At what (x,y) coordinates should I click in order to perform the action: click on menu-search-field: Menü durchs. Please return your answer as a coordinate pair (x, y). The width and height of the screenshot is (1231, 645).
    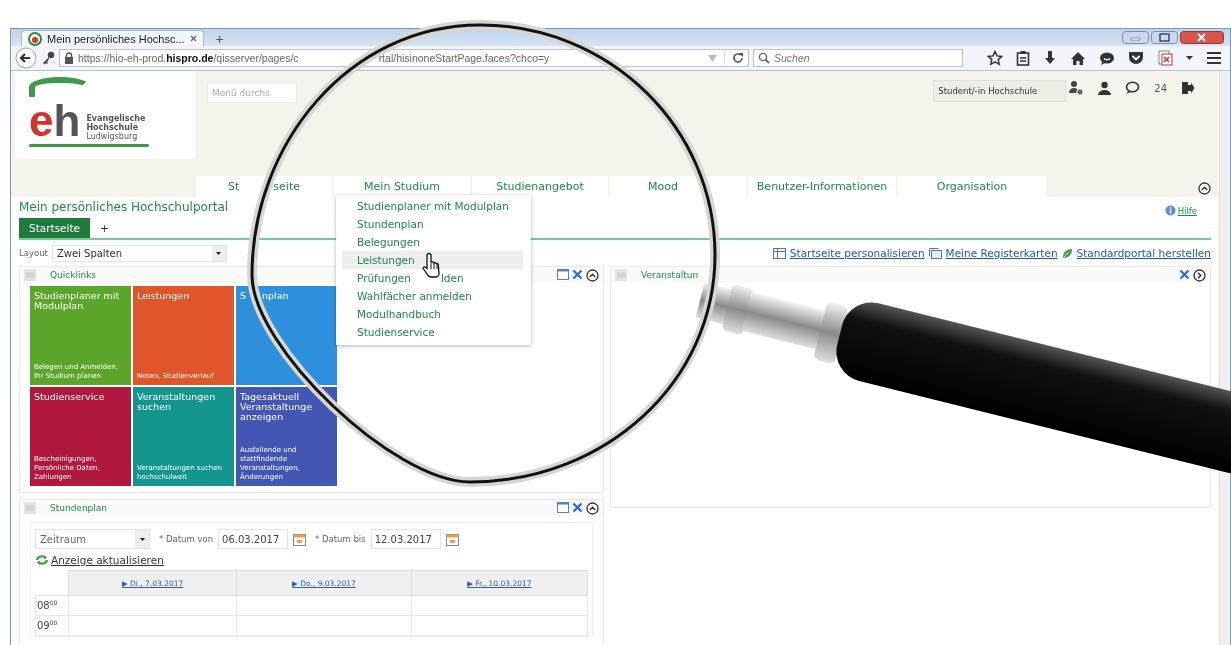
    Looking at the image, I should click on (252, 93).